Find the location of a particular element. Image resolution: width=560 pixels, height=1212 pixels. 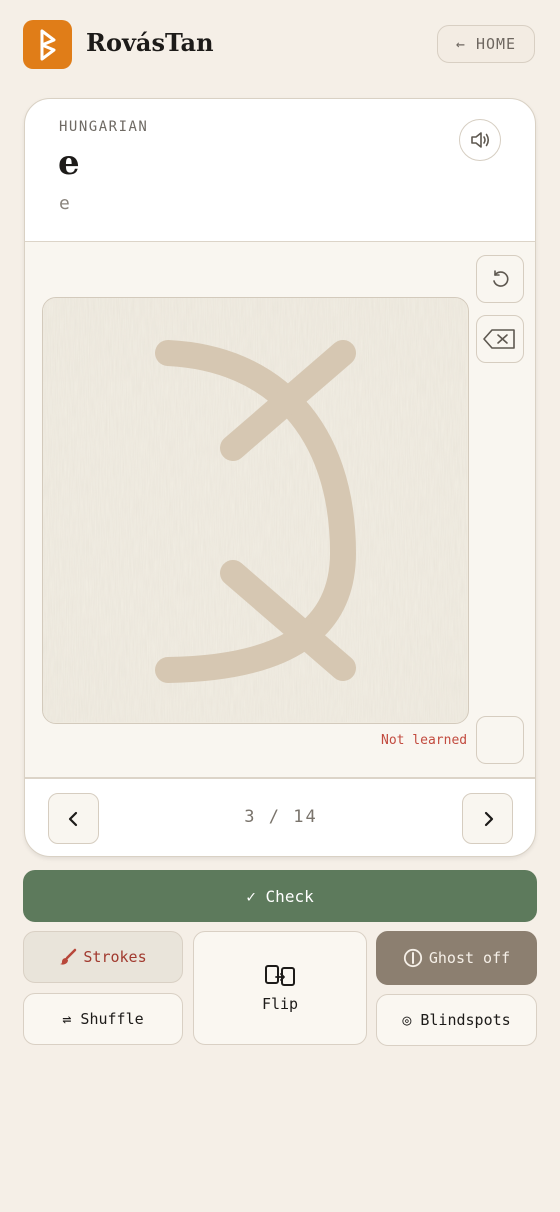

shuffle-label: ⇌ Shuffle is located at coordinates (103, 1019).